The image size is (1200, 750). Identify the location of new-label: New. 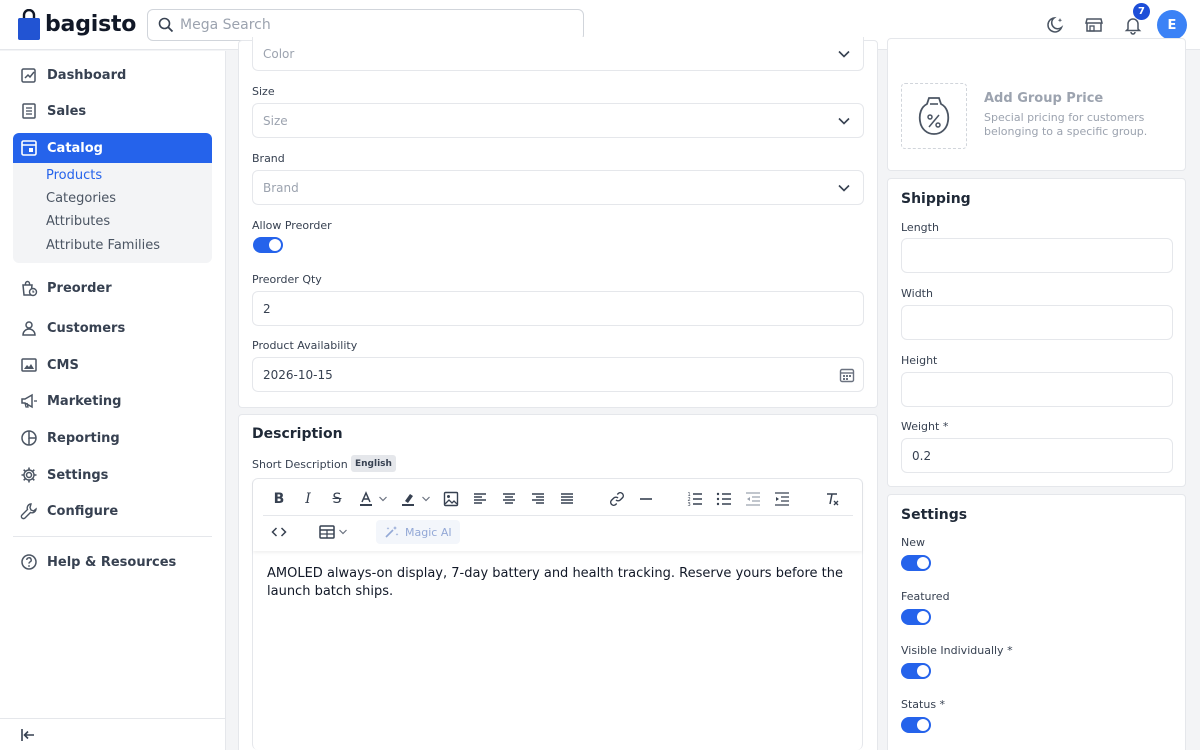
(913, 542).